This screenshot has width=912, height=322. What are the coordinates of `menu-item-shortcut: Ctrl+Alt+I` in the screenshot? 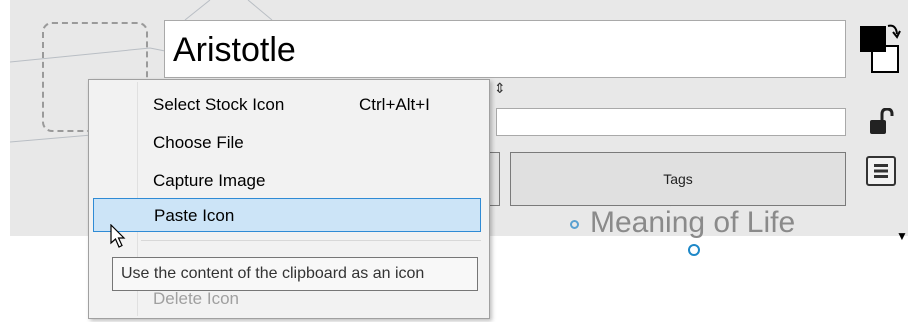 It's located at (394, 104).